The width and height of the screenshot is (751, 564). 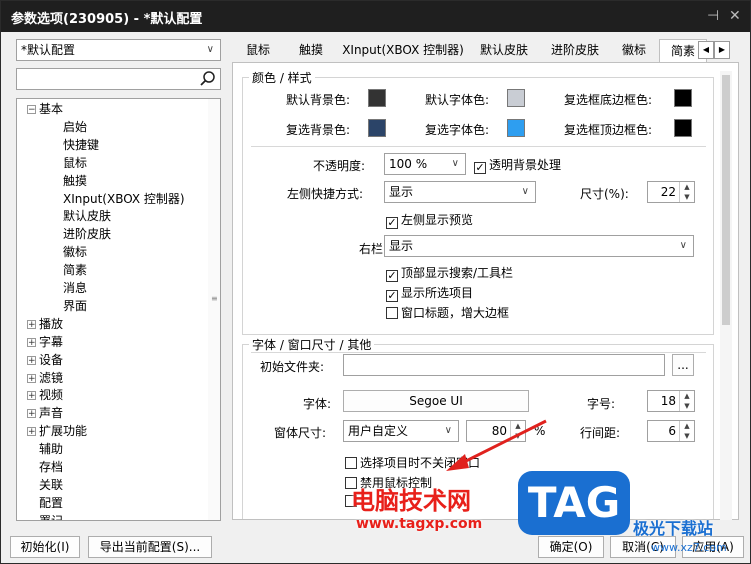 What do you see at coordinates (634, 50) in the screenshot?
I see `tab: 徽标` at bounding box center [634, 50].